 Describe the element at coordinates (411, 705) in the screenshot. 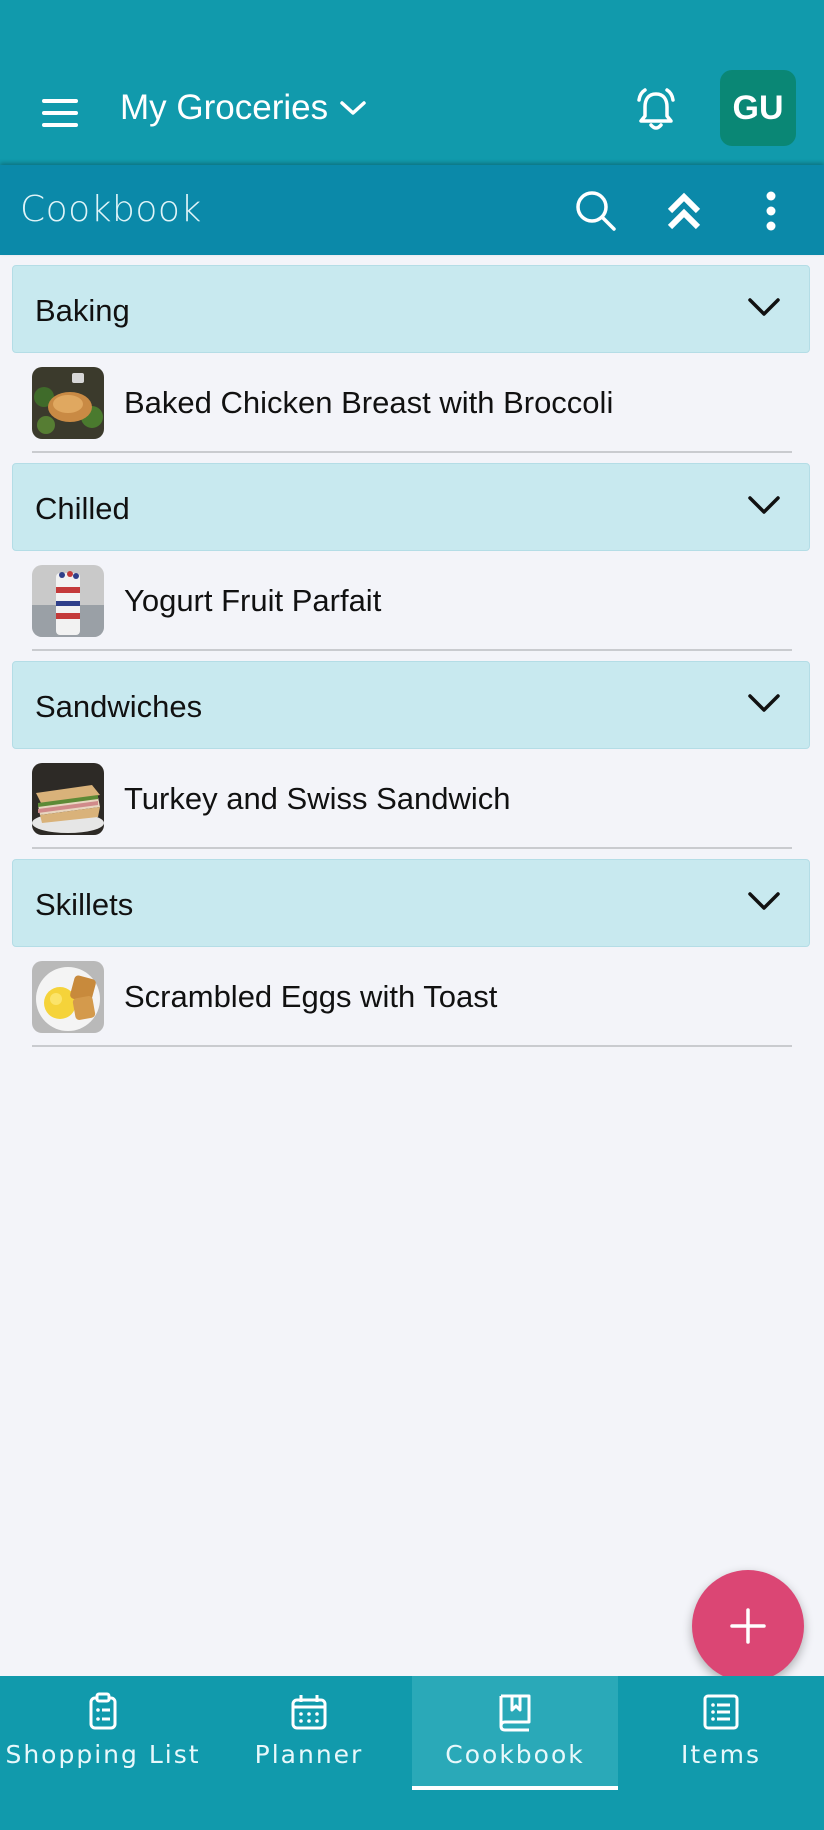

I see `group-header-sandwiches: Sandwiches` at that location.